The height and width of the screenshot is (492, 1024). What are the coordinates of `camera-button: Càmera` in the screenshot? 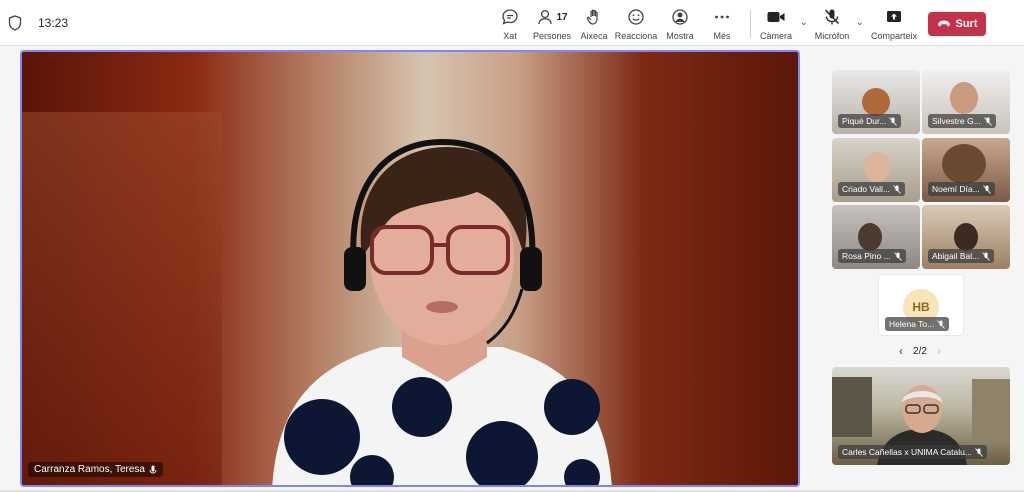 It's located at (776, 23).